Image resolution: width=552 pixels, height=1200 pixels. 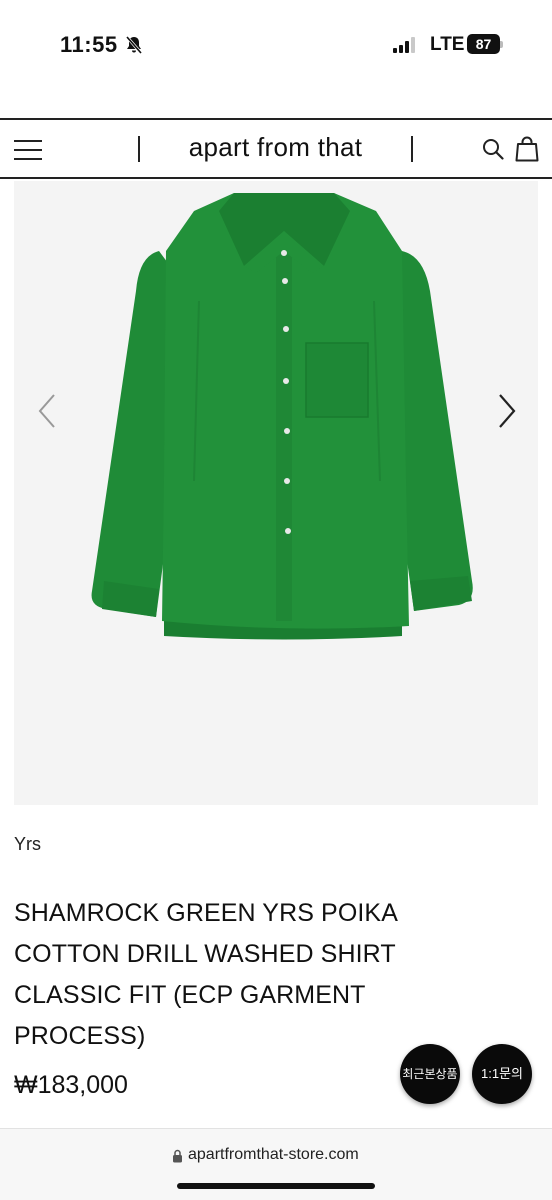 What do you see at coordinates (89, 44) in the screenshot?
I see `status-time: 11:55` at bounding box center [89, 44].